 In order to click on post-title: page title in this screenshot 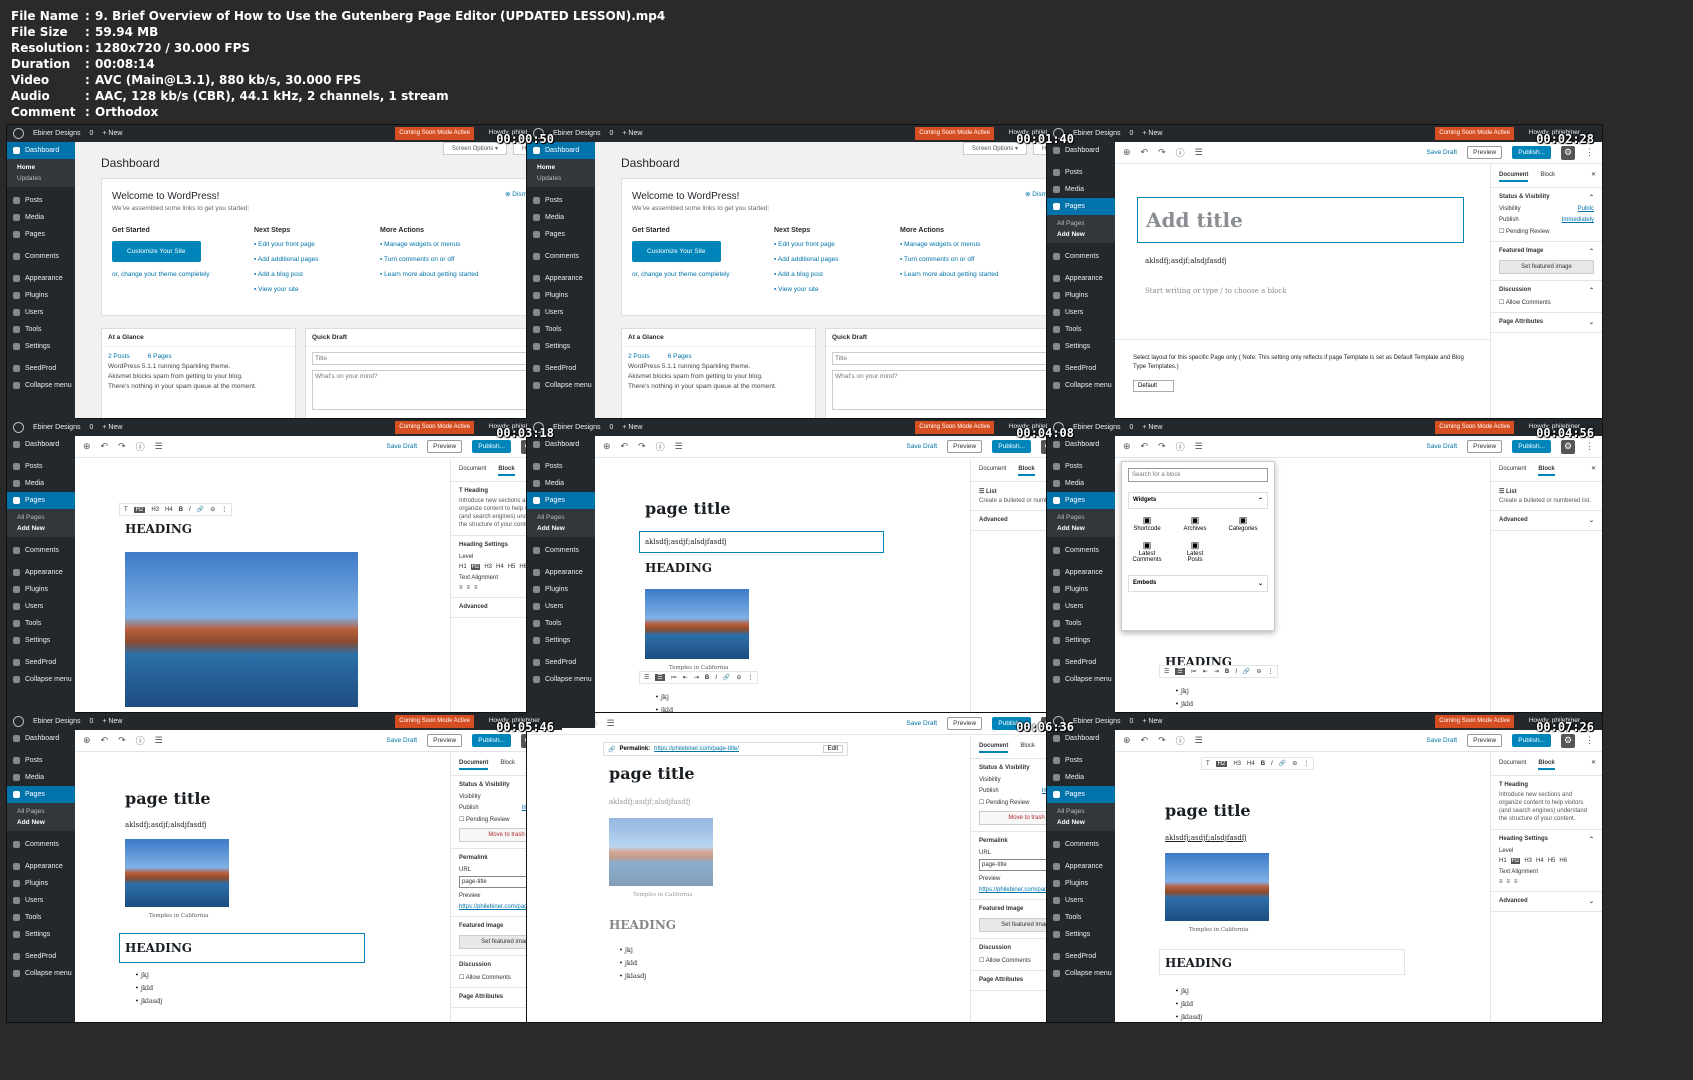, I will do `click(1208, 810)`.